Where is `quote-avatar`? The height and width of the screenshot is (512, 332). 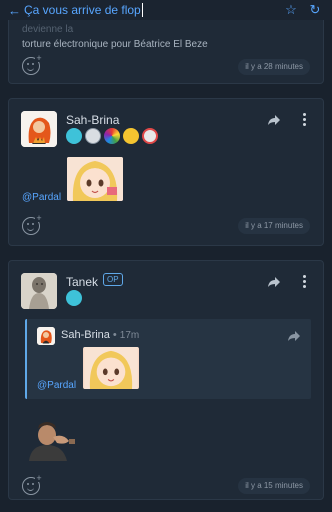
quote-avatar is located at coordinates (46, 336).